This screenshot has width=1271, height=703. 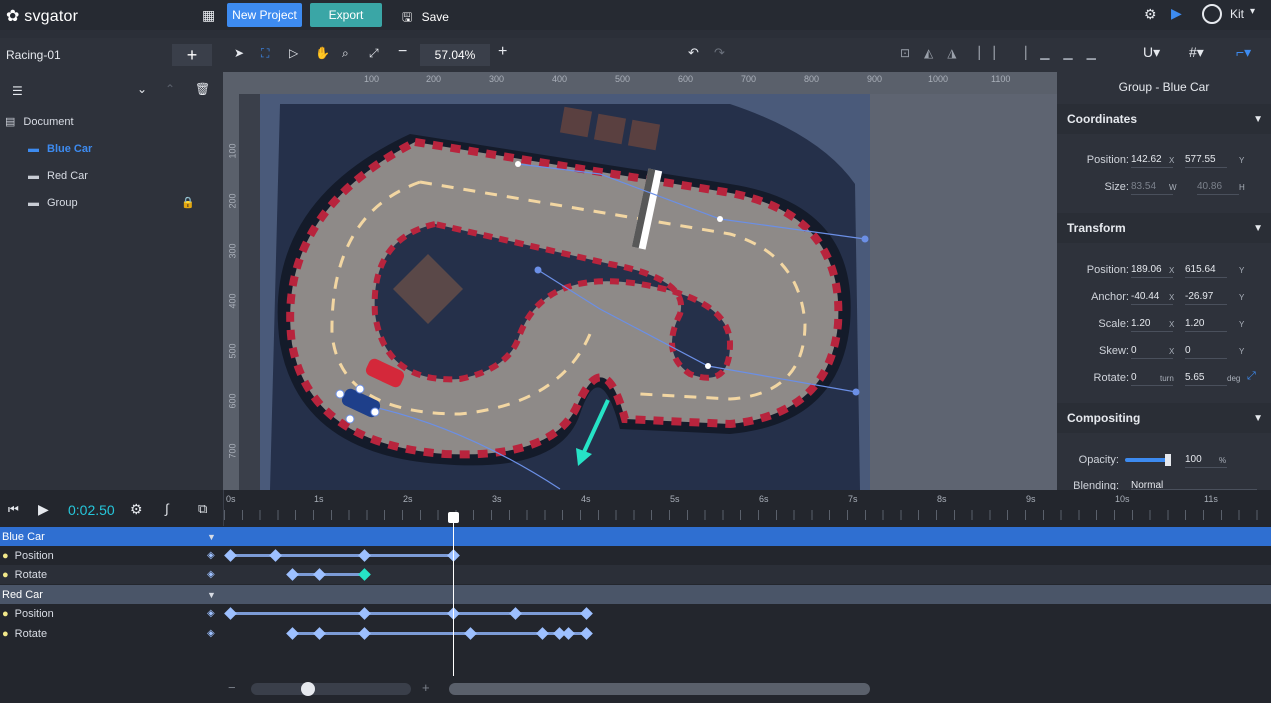 I want to click on timeline-settings-icon: ⚙, so click(x=136, y=509).